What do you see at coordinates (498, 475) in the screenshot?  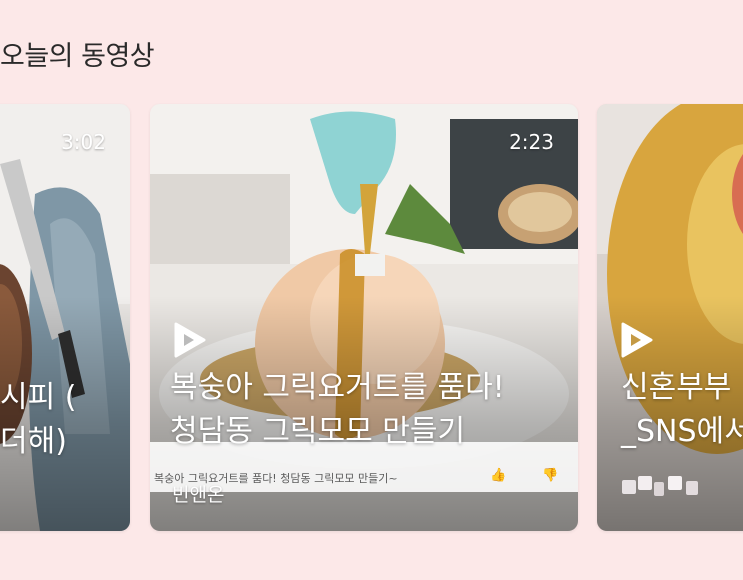 I see `thumbs-up-icon: 👍` at bounding box center [498, 475].